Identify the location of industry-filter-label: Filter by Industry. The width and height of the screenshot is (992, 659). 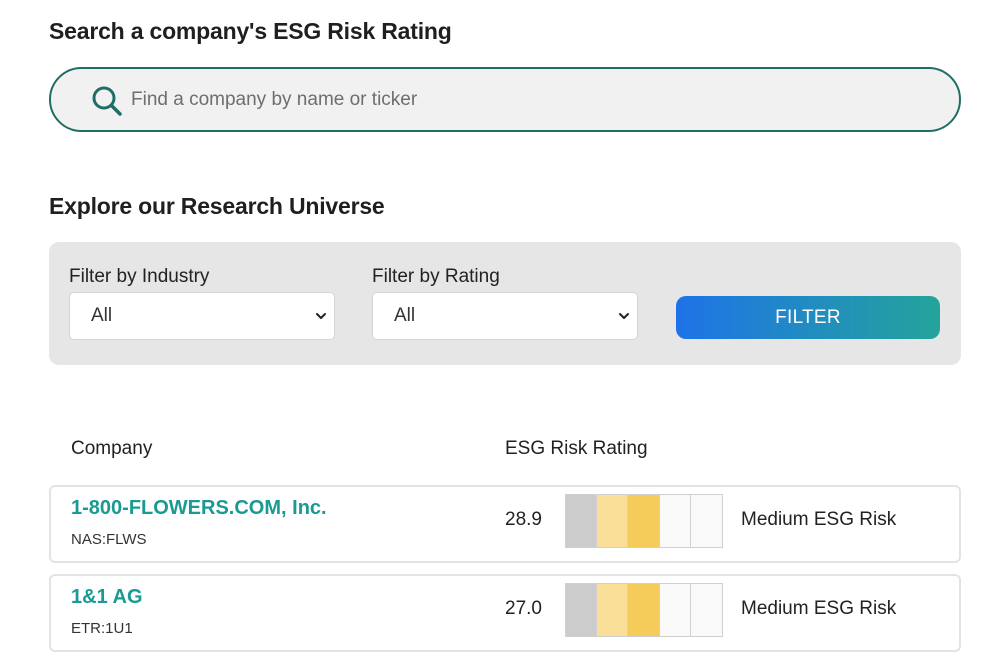
(139, 276).